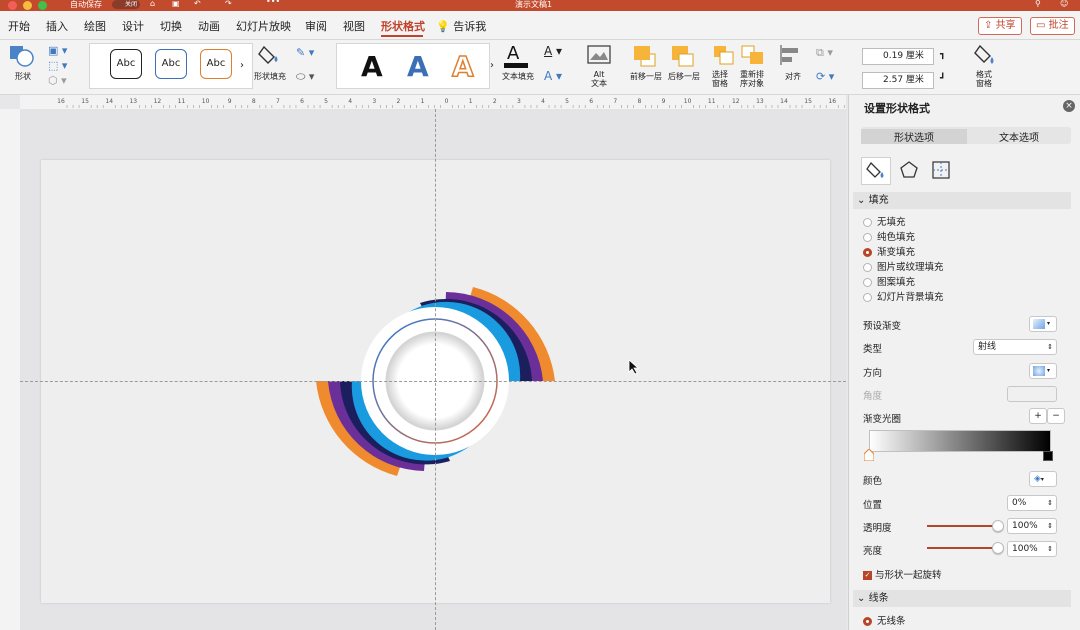  Describe the element at coordinates (941, 170) in the screenshot. I see `size-properties-tab` at that location.